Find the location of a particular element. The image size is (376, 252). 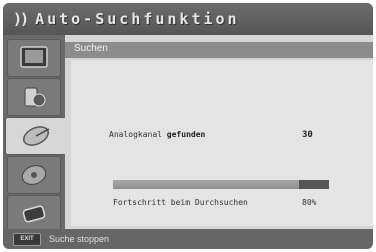

exit-key-icon: EXIT is located at coordinates (27, 239).